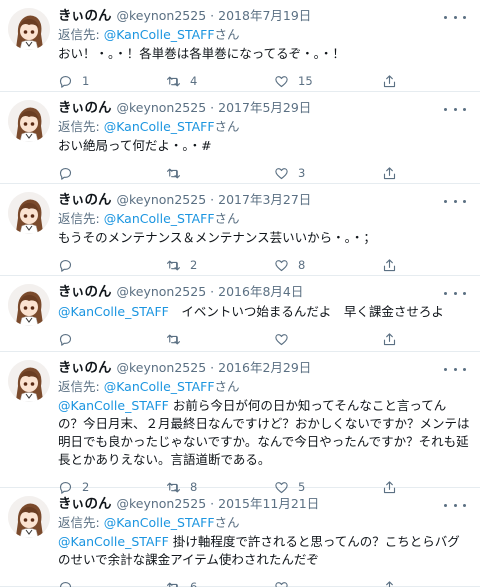  Describe the element at coordinates (217, 237) in the screenshot. I see `tweet-text-content: もうそのメンテナンス＆メンテナンス芸いいから・。・；` at that location.